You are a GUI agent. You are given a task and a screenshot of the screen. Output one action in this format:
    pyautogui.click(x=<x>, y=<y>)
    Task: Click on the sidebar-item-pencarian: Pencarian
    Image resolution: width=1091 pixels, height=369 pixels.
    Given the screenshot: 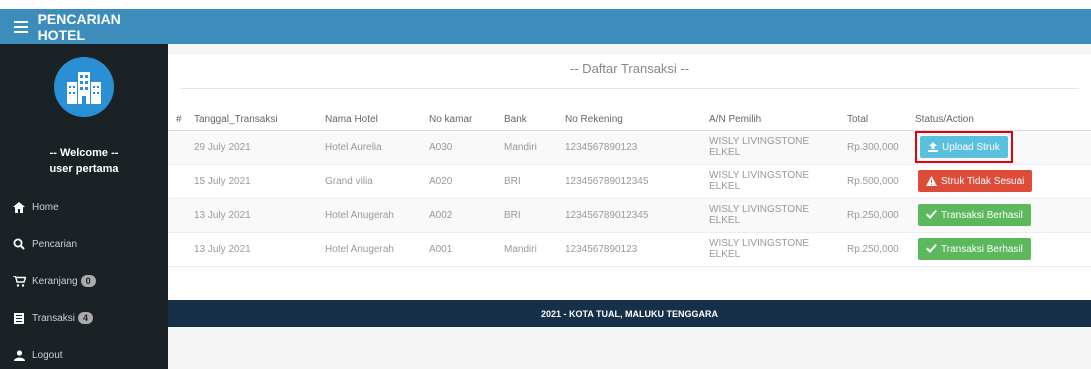 What is the action you would take?
    pyautogui.click(x=44, y=244)
    